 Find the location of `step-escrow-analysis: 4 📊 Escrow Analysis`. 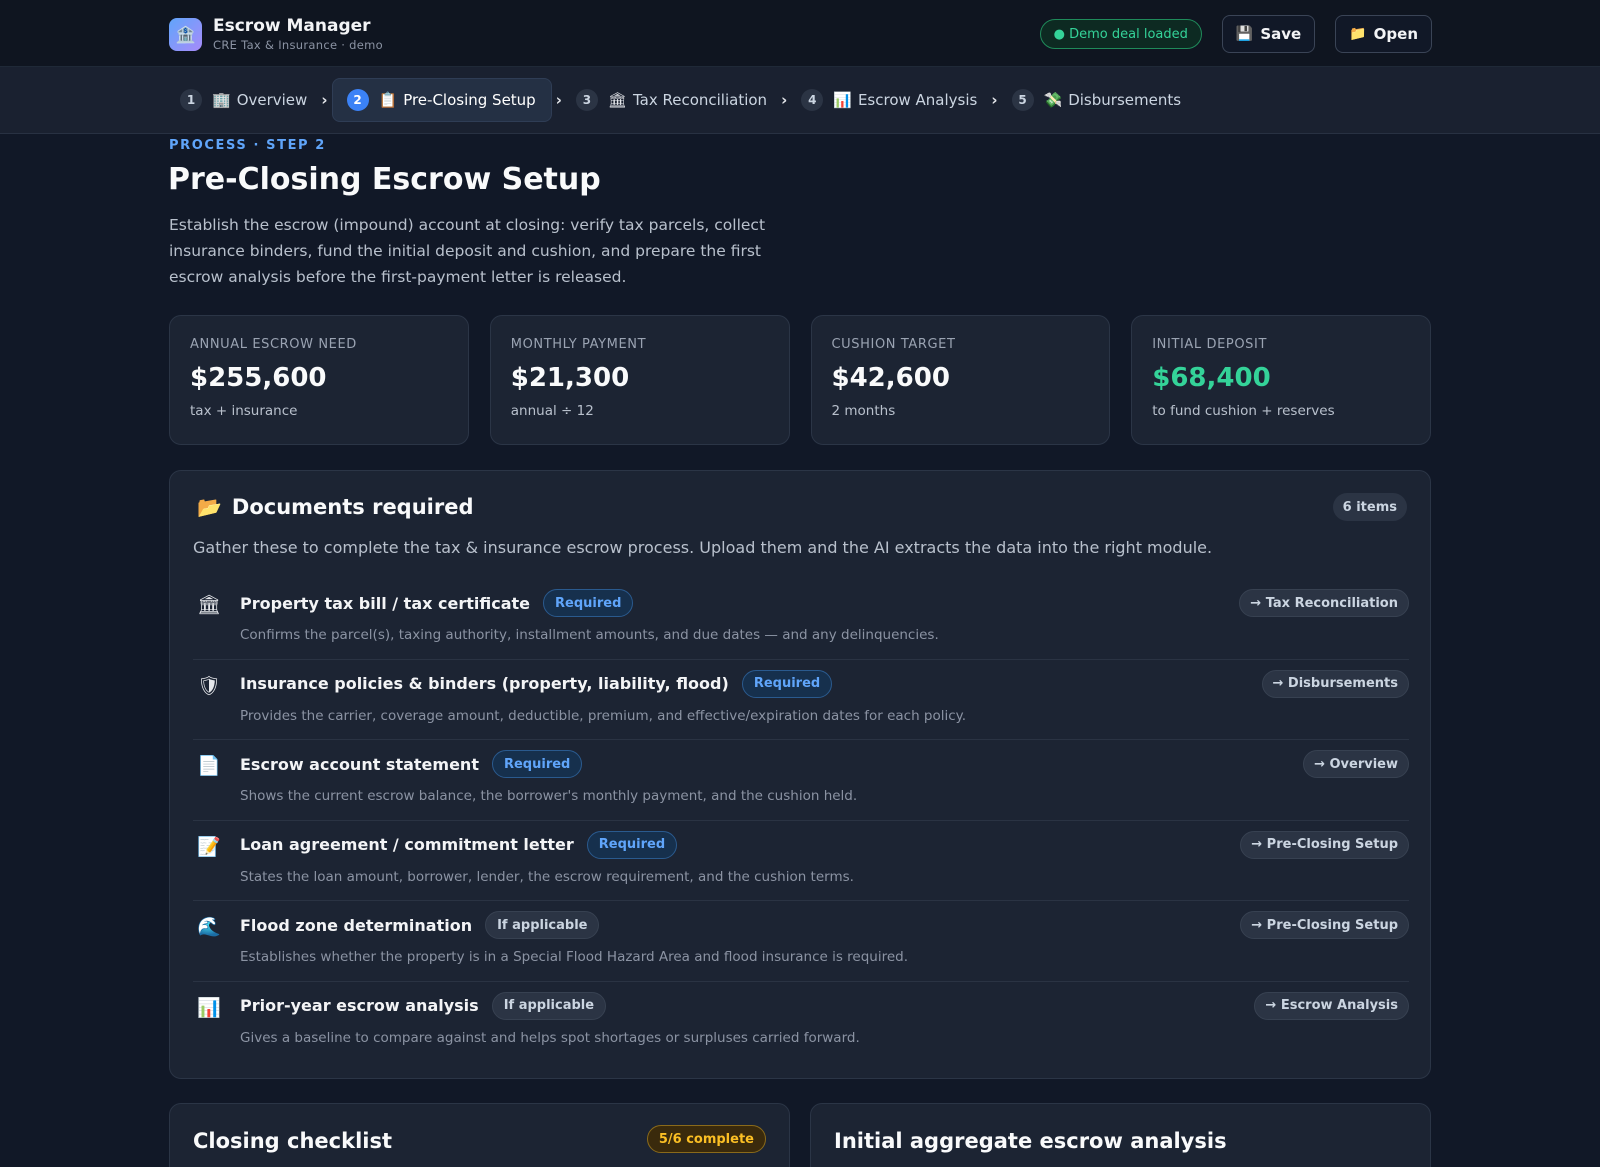

step-escrow-analysis: 4 📊 Escrow Analysis is located at coordinates (889, 100).